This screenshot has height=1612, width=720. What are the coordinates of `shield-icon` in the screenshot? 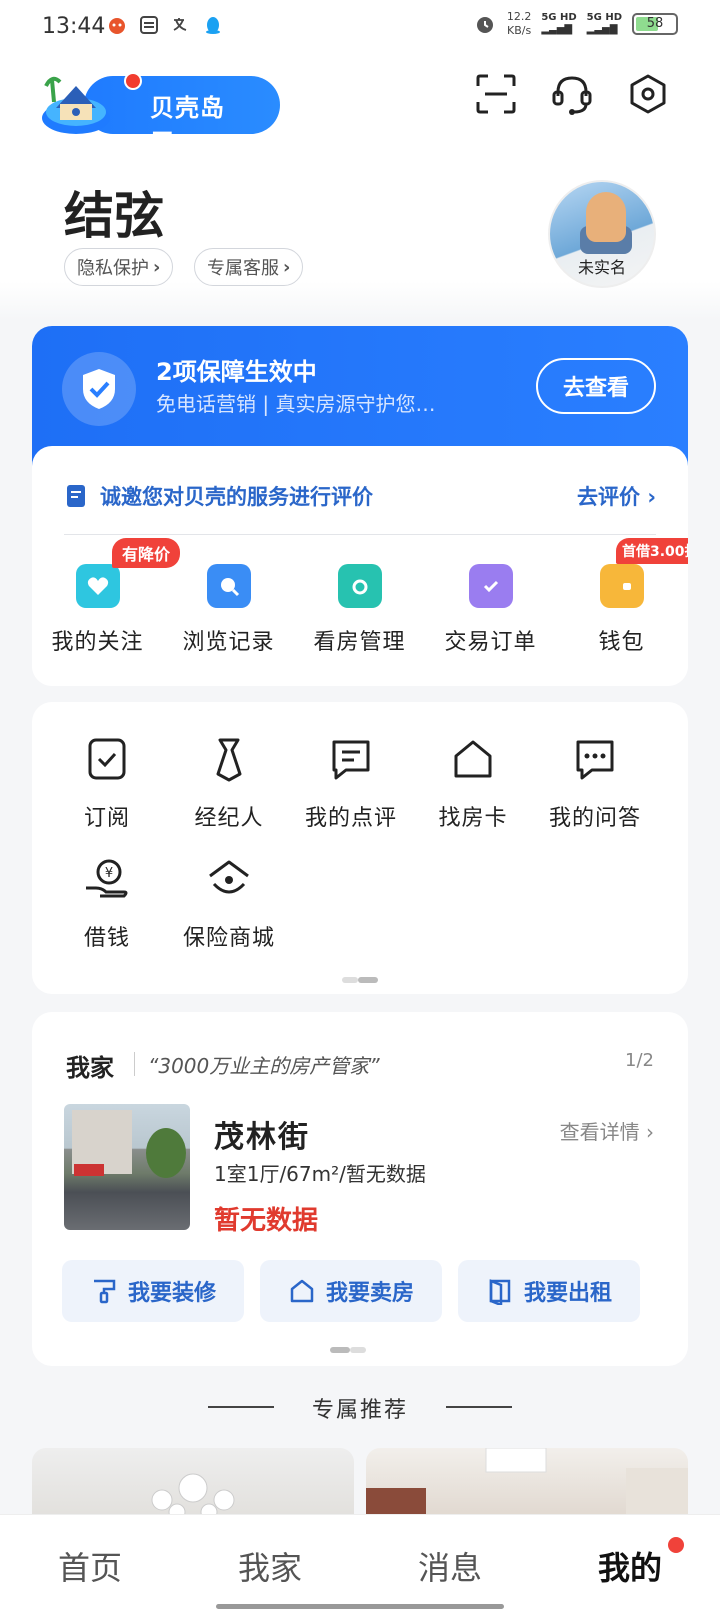 It's located at (99, 389).